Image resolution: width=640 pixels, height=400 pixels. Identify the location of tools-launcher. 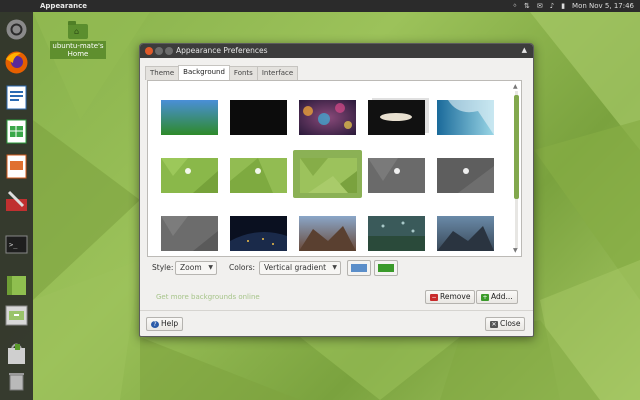
(16, 201).